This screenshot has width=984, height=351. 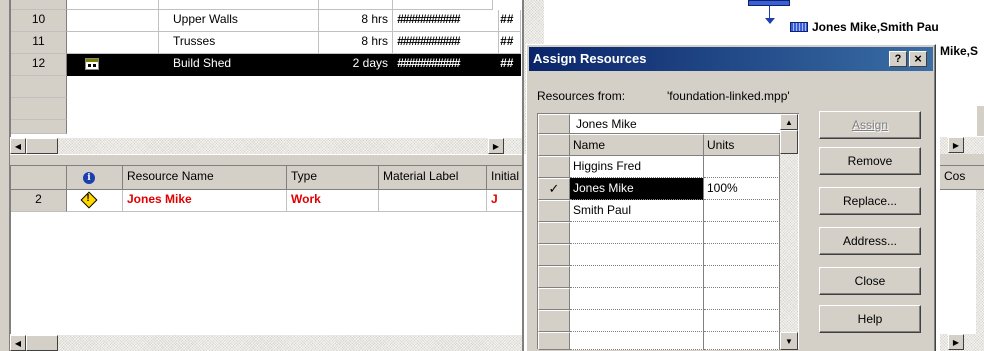 I want to click on grid-row: Higgins Fred, so click(x=659, y=167).